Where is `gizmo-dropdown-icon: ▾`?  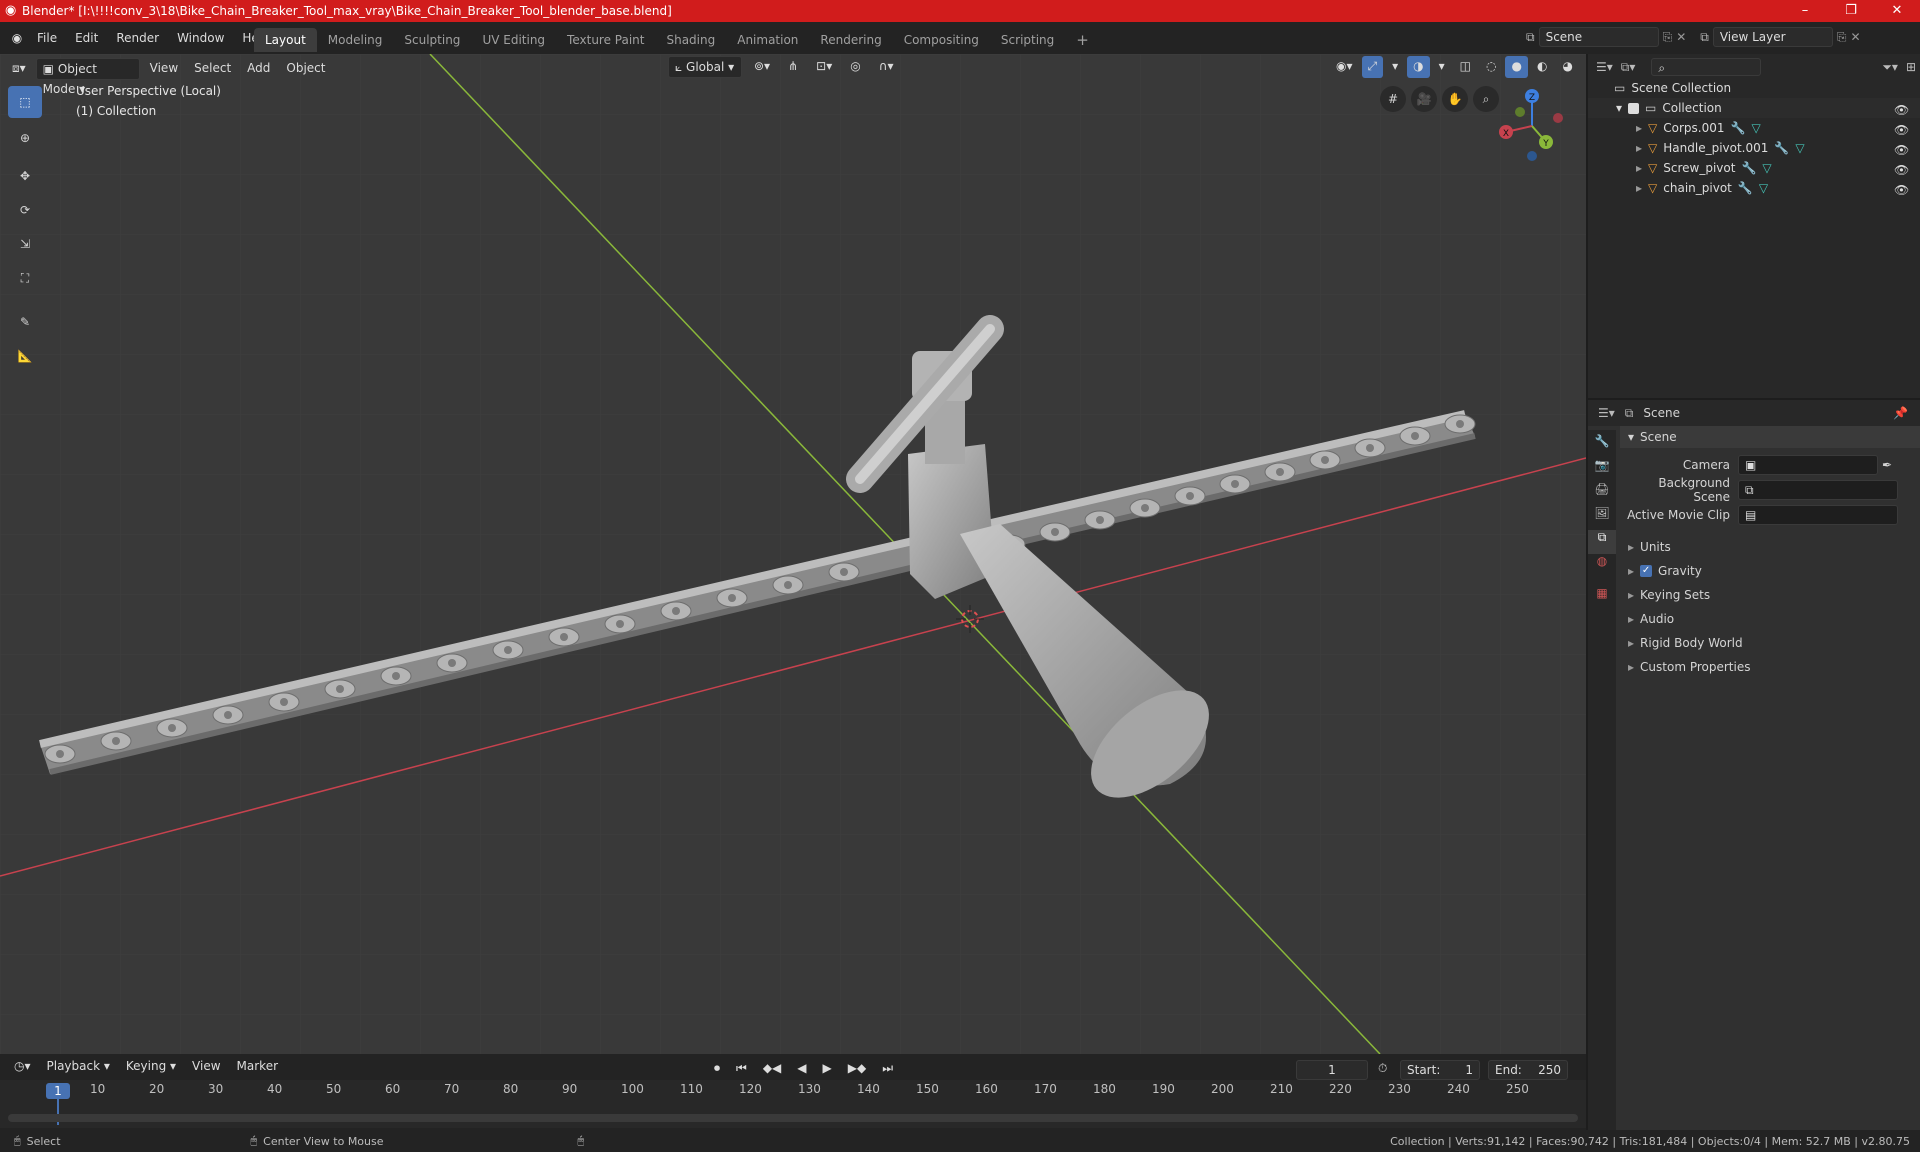 gizmo-dropdown-icon: ▾ is located at coordinates (1395, 67).